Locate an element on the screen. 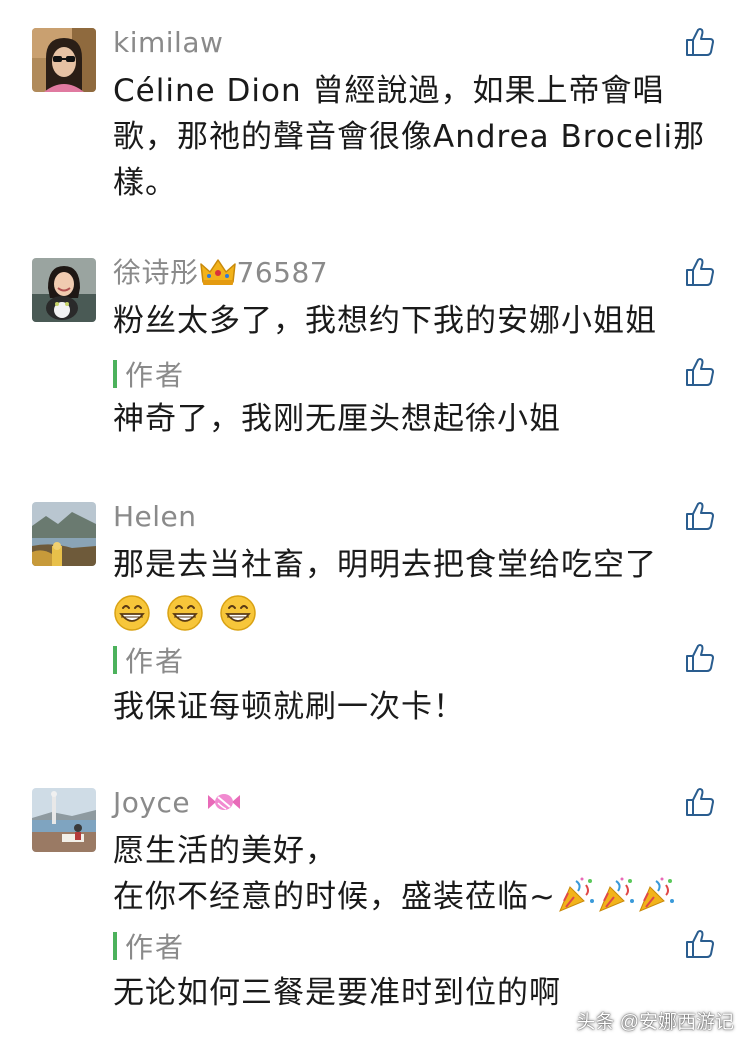  comment-text-line: 粉丝太多了，我想约下我的安娜小姐姐 is located at coordinates (385, 321).